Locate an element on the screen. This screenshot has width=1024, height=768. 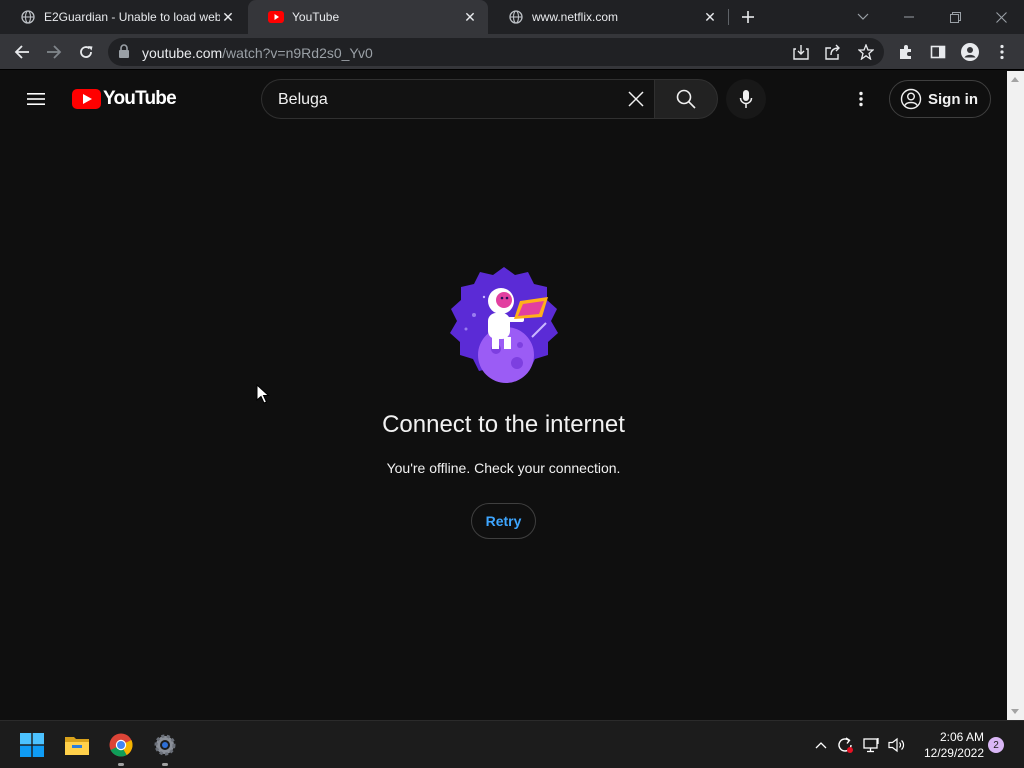
account-icon is located at coordinates (970, 52).